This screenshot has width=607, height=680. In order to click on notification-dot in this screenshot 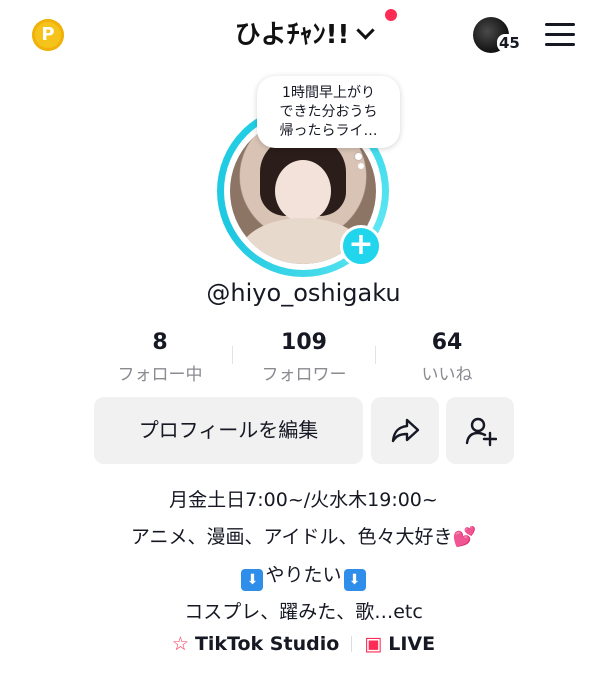, I will do `click(391, 15)`.